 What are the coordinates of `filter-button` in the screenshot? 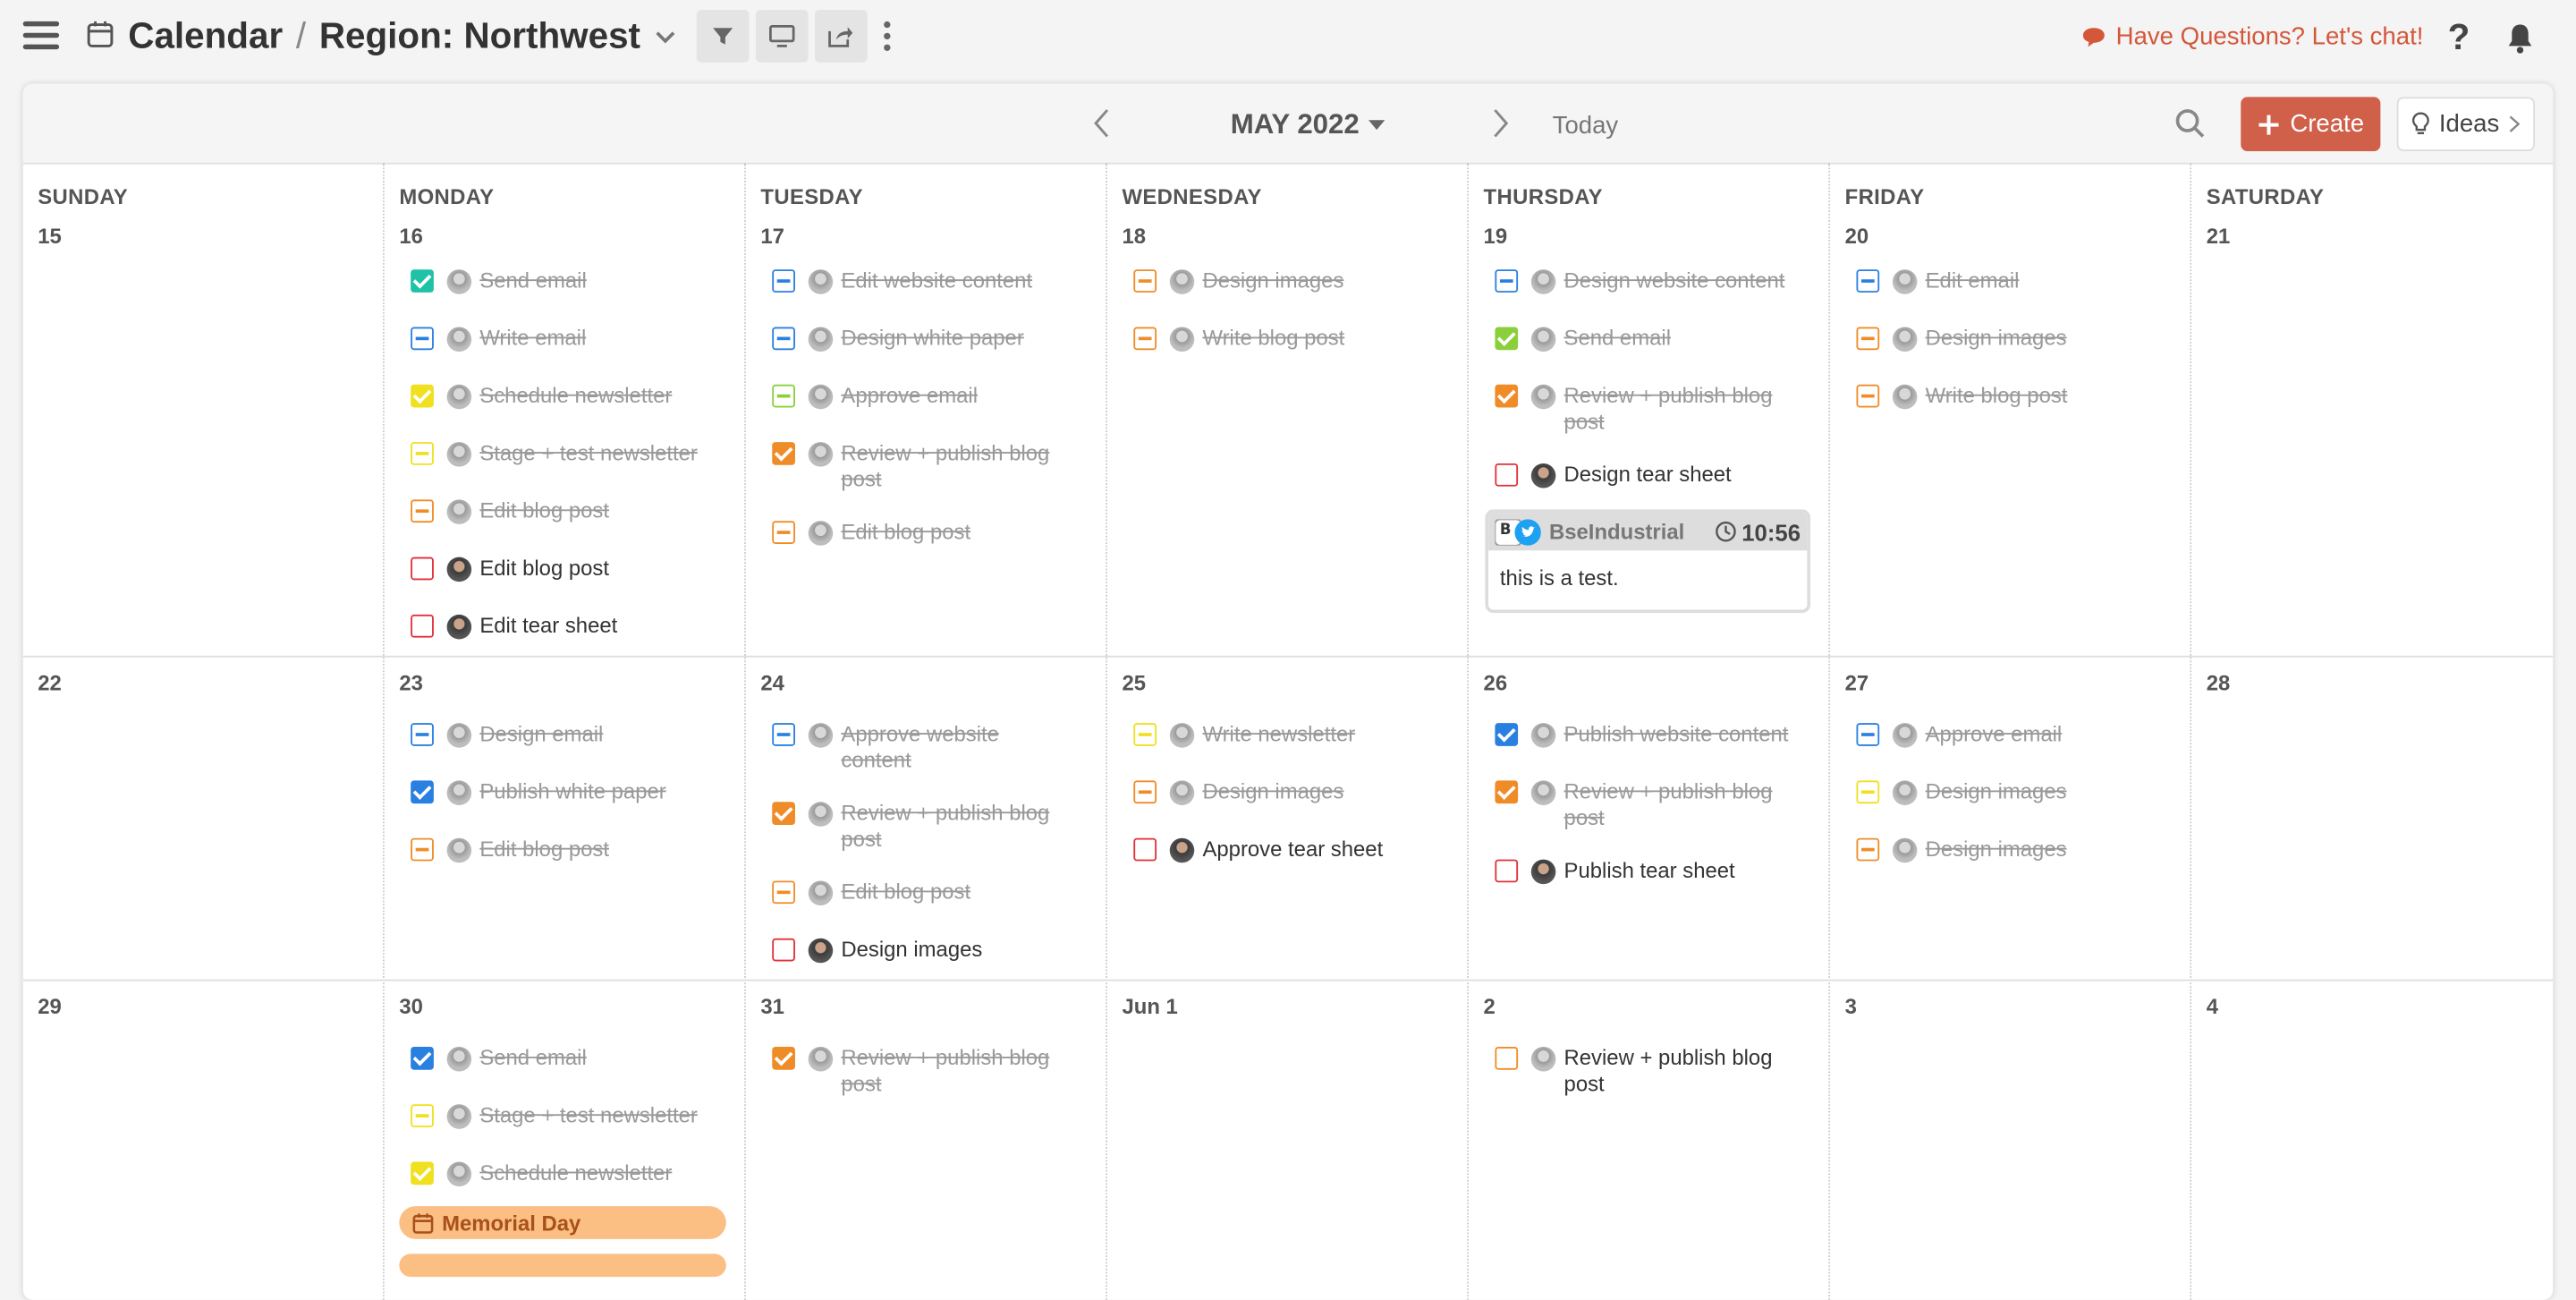 It's located at (723, 36).